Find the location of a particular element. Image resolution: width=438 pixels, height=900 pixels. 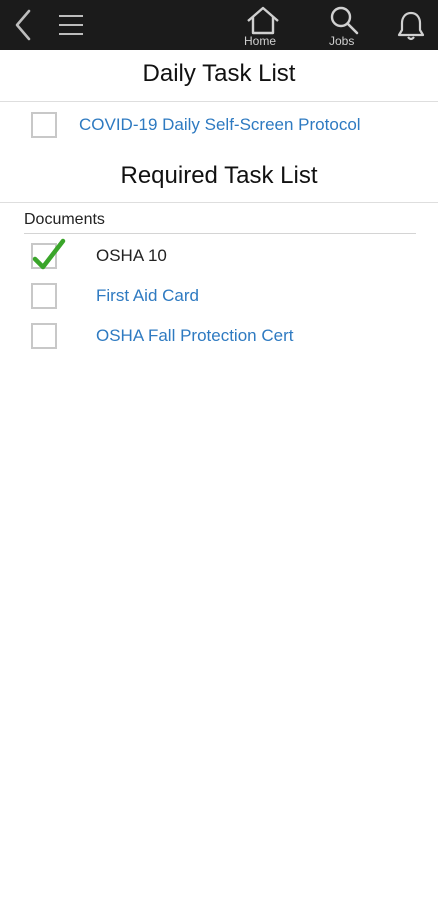

notifications-button is located at coordinates (411, 25).